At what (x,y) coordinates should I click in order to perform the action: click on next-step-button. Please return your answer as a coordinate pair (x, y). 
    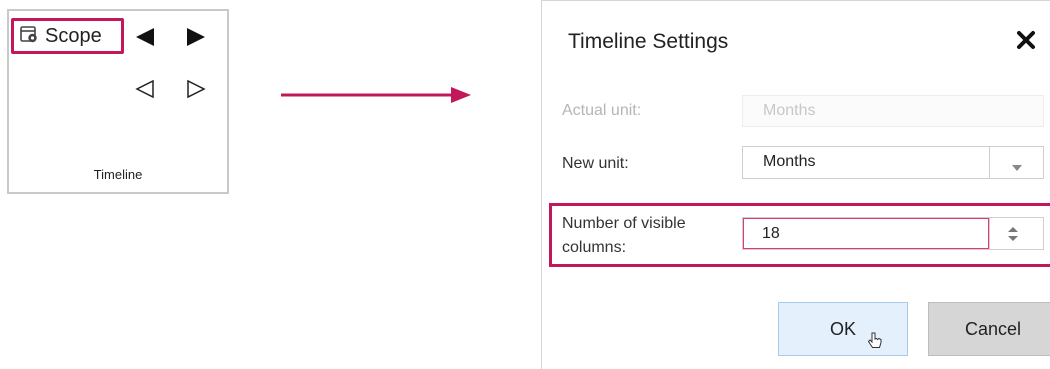
    Looking at the image, I should click on (196, 89).